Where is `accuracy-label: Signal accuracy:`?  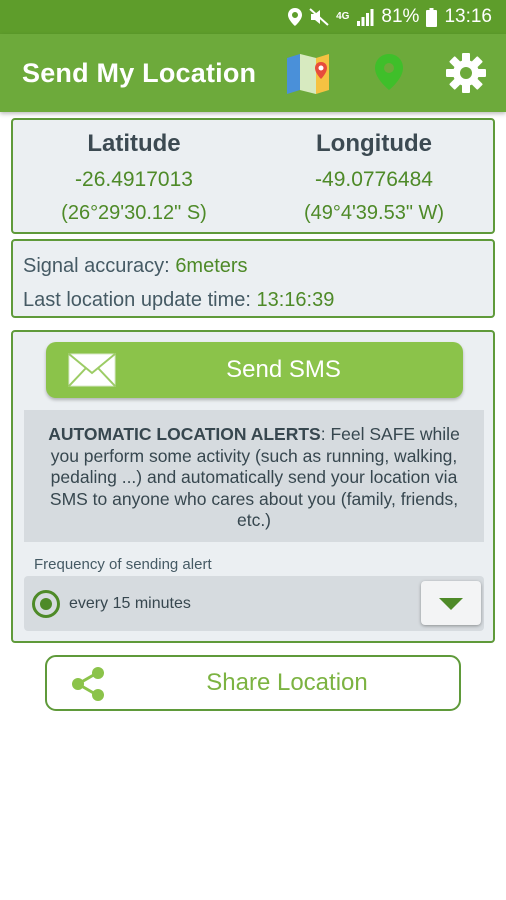 accuracy-label: Signal accuracy: is located at coordinates (96, 266).